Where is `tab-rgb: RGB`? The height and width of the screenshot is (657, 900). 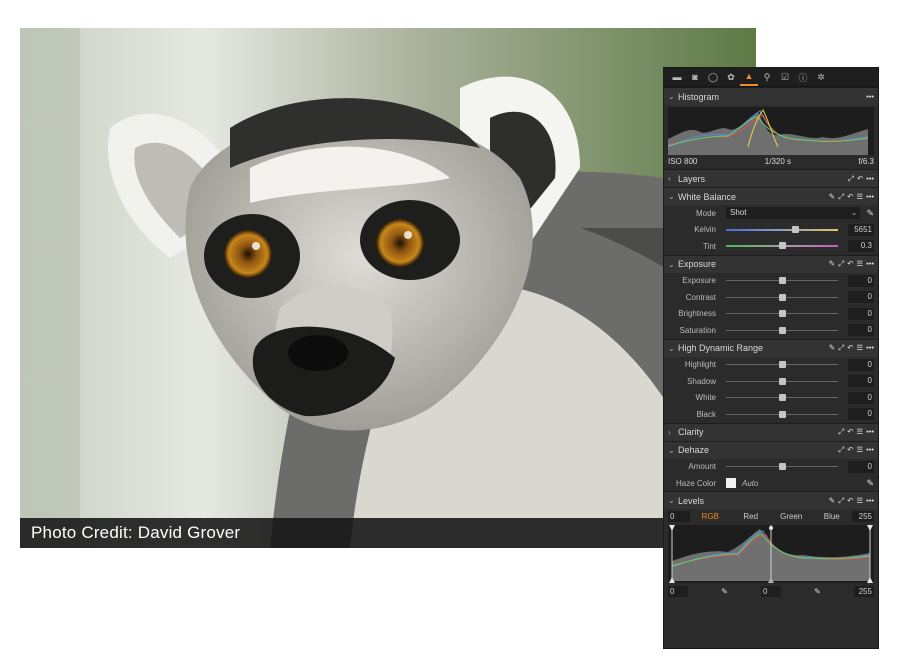
tab-rgb: RGB is located at coordinates (710, 516).